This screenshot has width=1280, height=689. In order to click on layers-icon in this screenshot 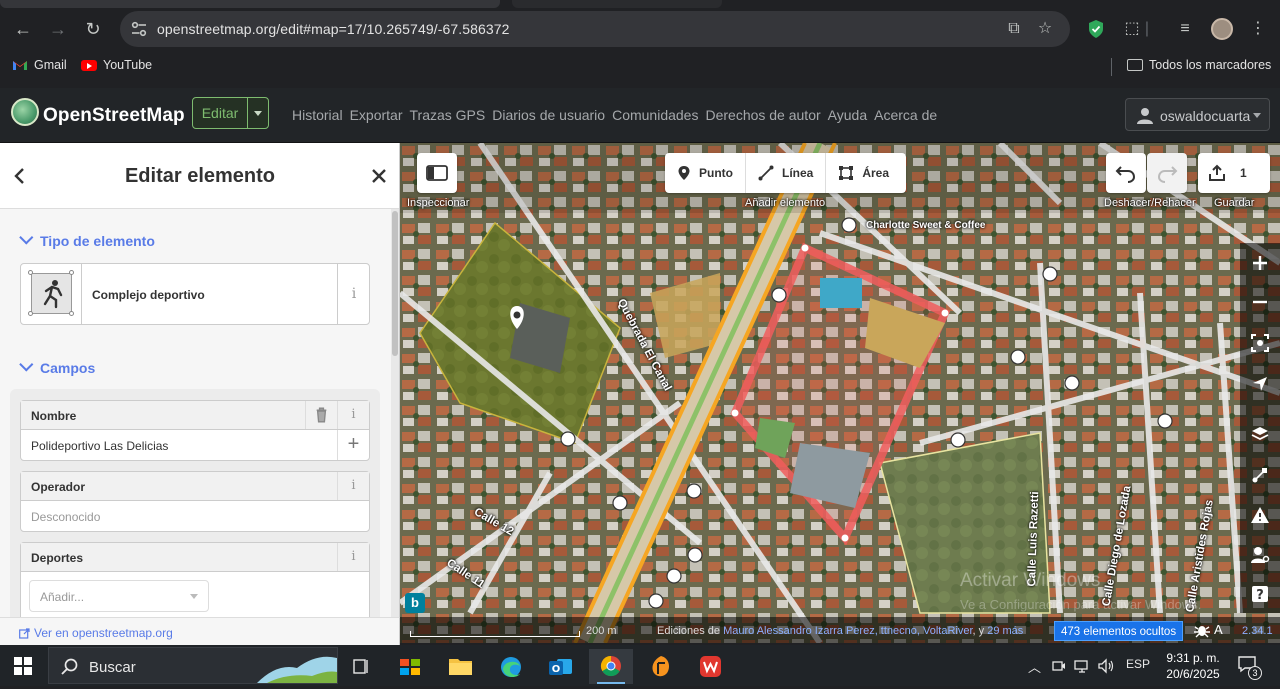, I will do `click(1260, 434)`.